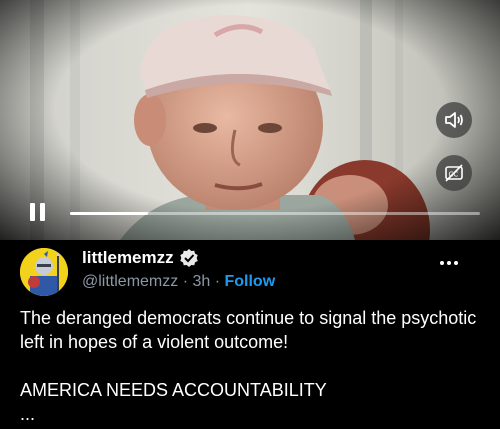  I want to click on more-dots-icon, so click(442, 263).